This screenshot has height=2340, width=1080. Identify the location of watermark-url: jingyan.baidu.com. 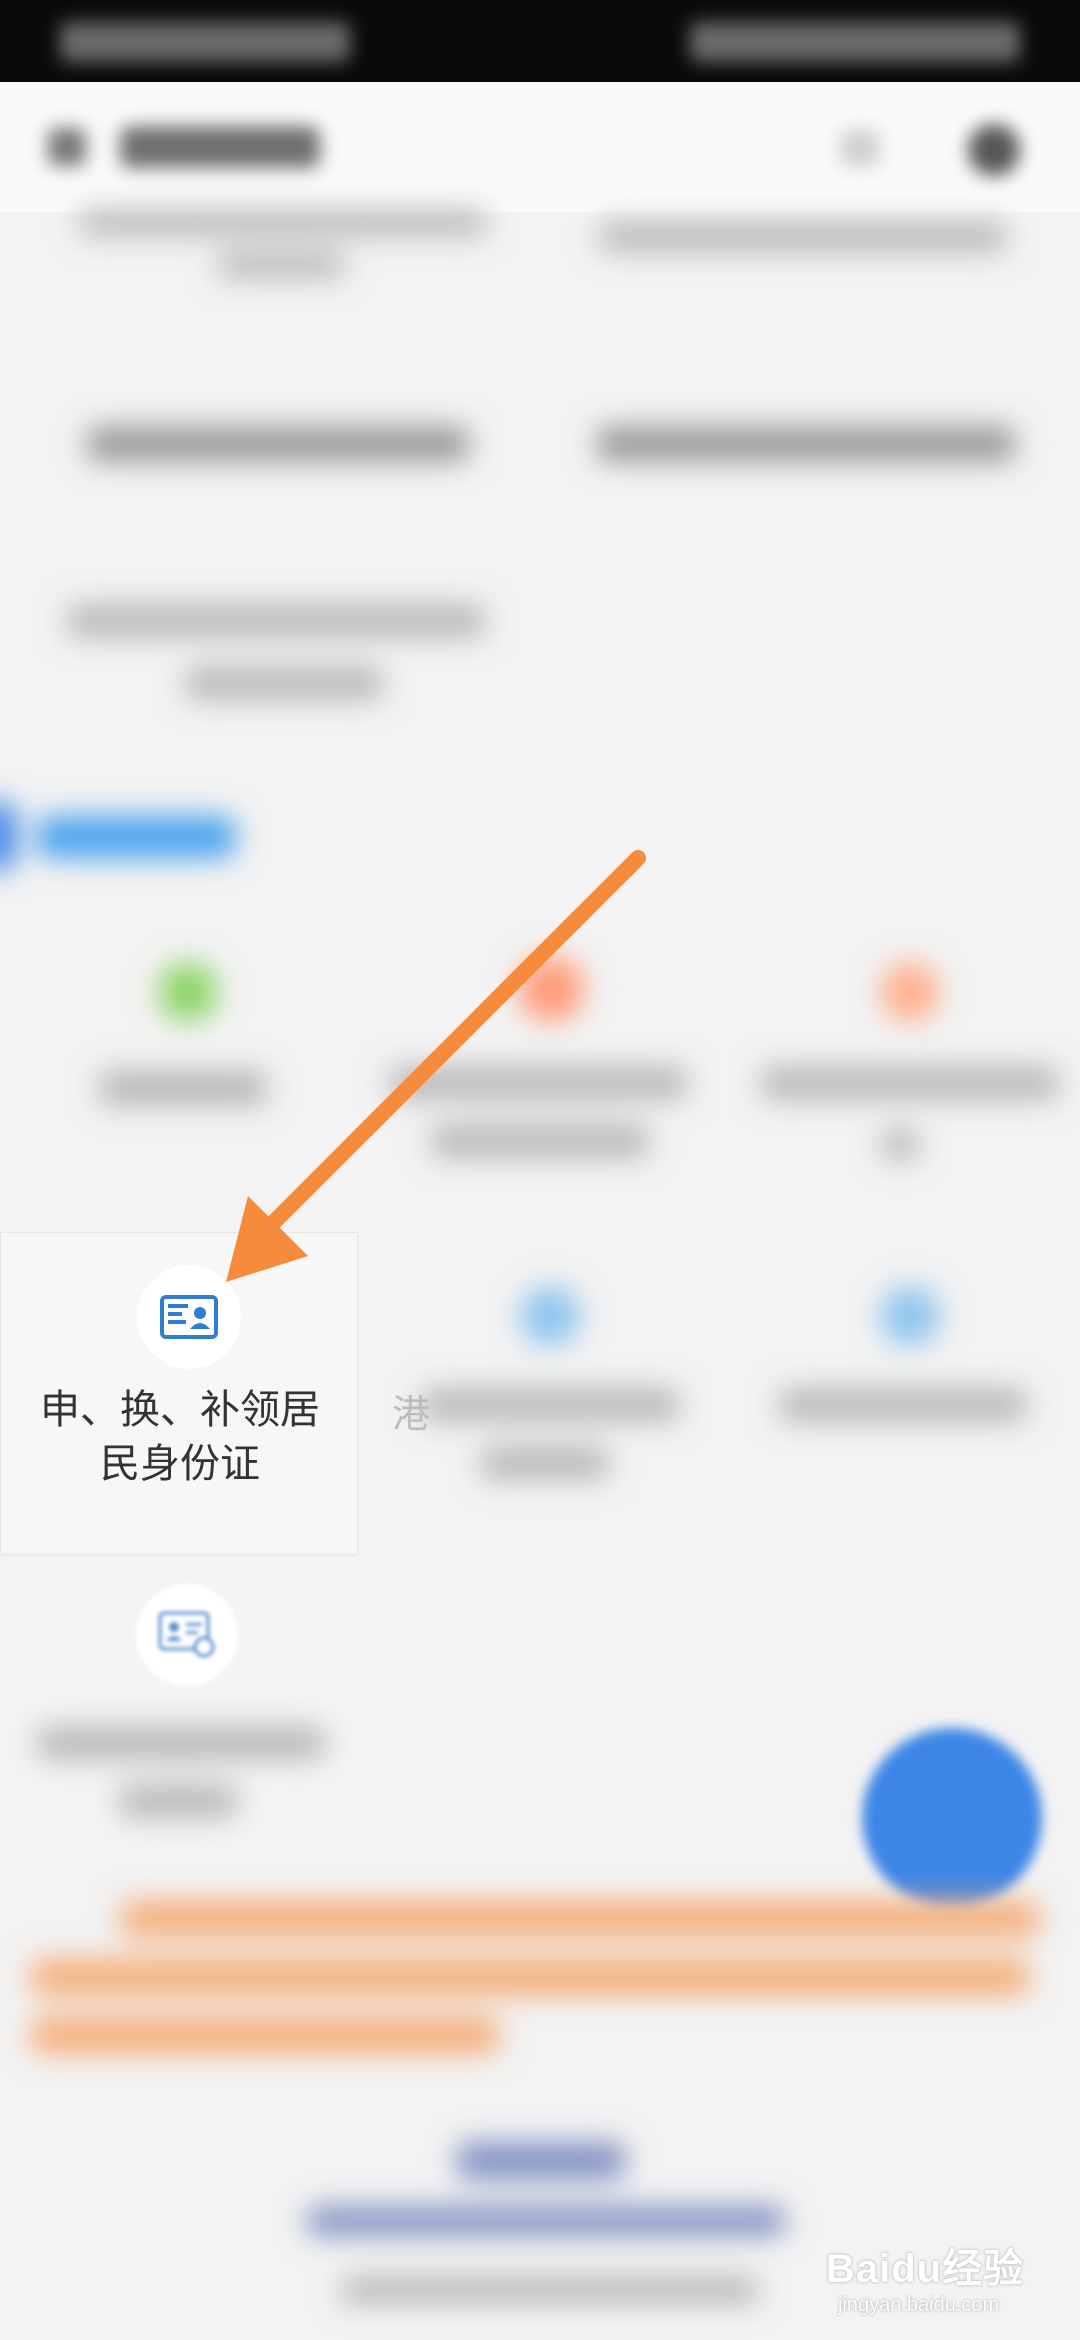
(919, 2305).